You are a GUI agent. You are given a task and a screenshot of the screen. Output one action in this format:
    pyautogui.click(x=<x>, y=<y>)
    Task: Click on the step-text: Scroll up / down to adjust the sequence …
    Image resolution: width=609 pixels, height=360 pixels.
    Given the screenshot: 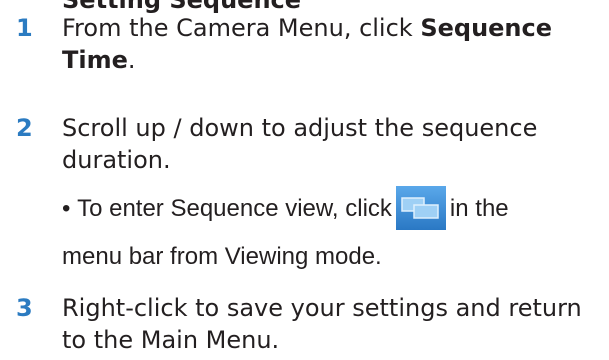 What is the action you would take?
    pyautogui.click(x=300, y=144)
    